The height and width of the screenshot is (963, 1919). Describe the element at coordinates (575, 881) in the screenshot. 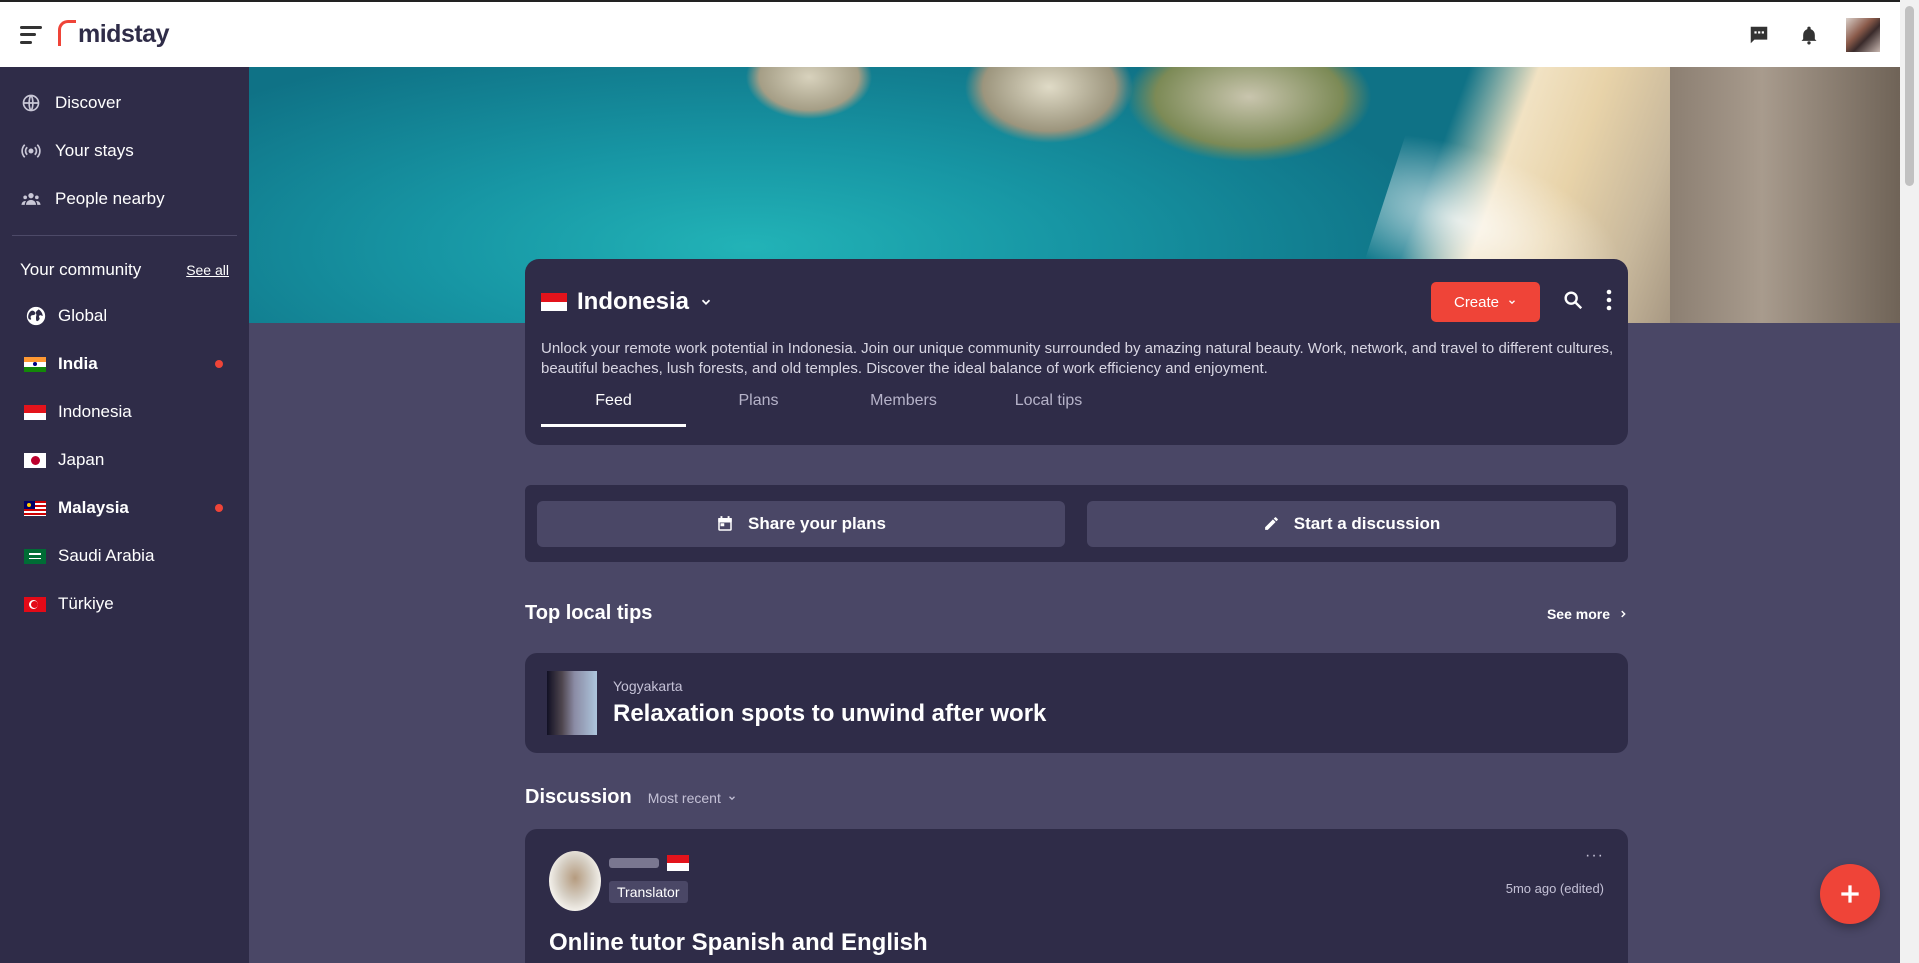

I see `author-avatar` at that location.